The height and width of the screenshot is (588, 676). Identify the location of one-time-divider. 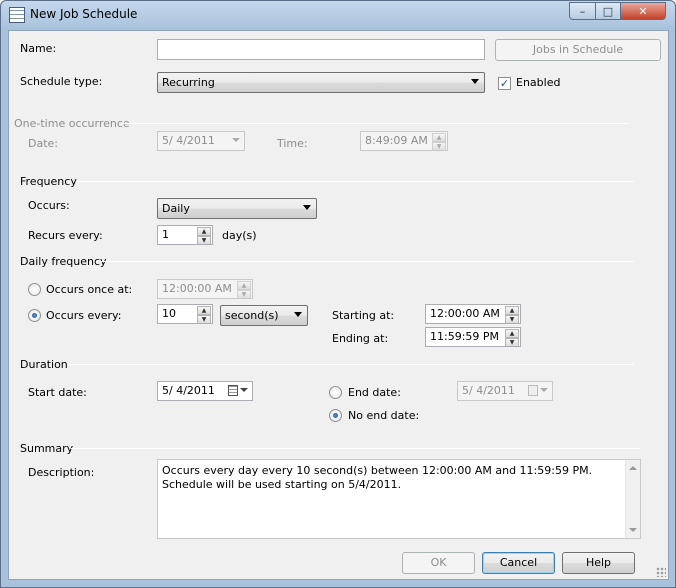
(375, 123).